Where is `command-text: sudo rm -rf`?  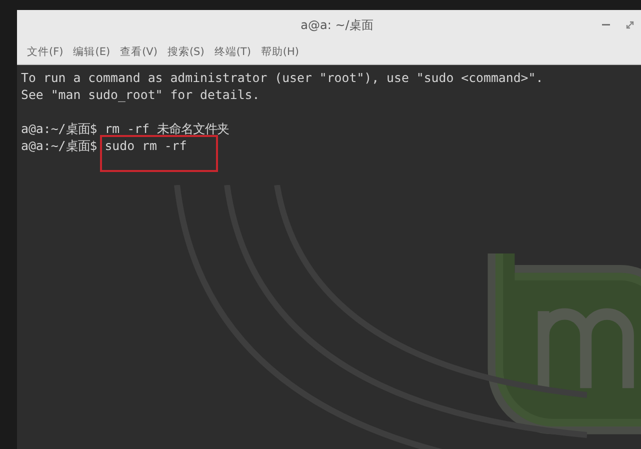
command-text: sudo rm -rf is located at coordinates (145, 145).